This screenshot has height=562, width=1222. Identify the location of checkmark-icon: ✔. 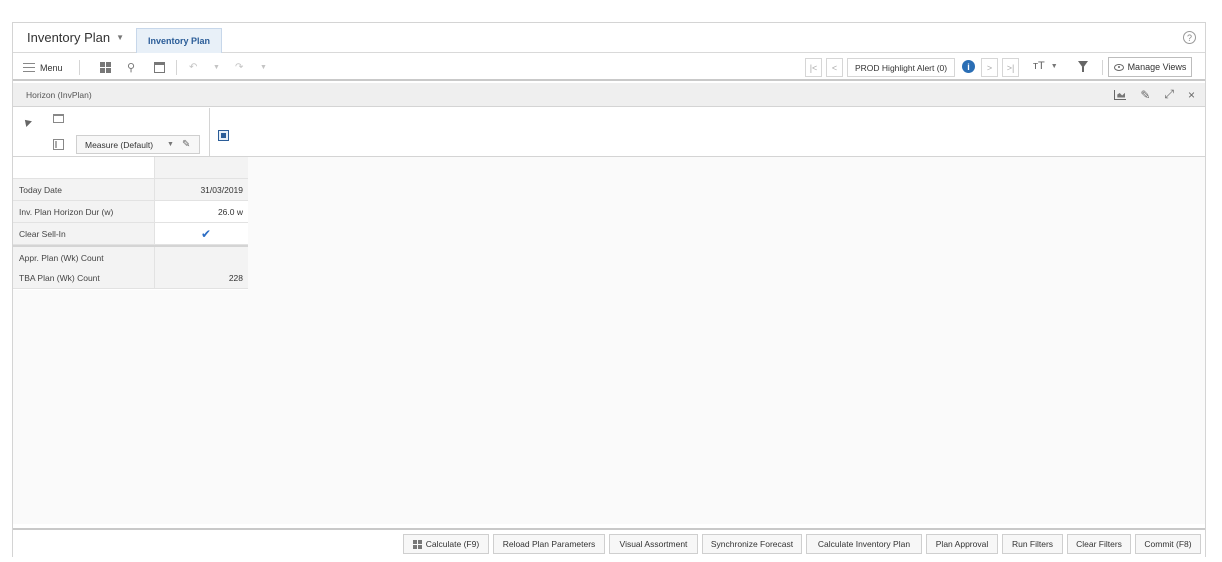
(205, 233).